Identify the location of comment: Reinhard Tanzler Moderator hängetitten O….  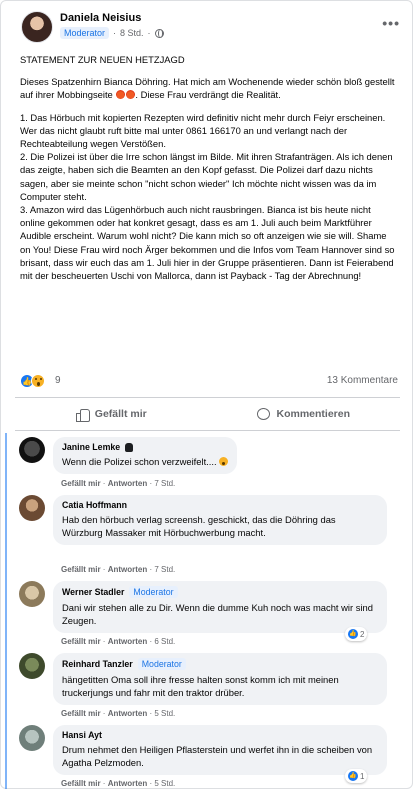
(209, 686).